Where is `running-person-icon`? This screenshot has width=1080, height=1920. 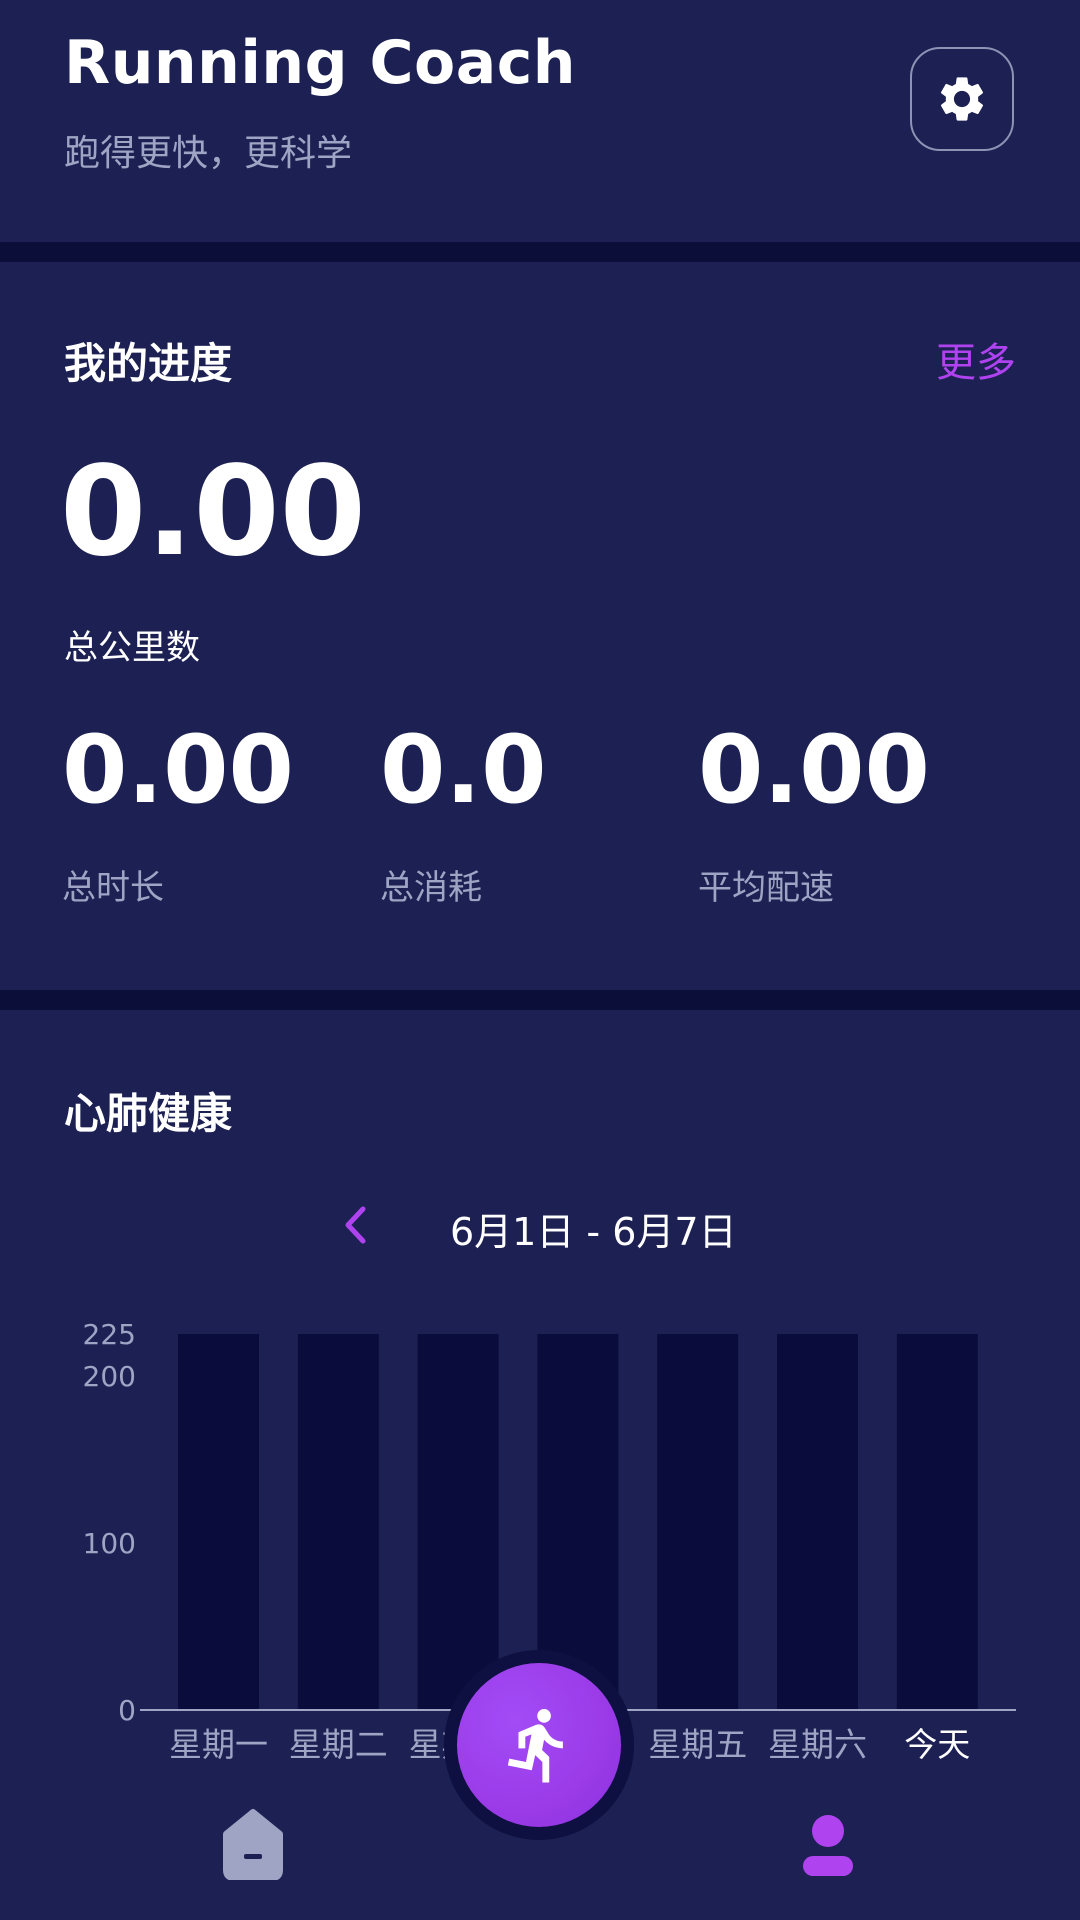
running-person-icon is located at coordinates (535, 1746).